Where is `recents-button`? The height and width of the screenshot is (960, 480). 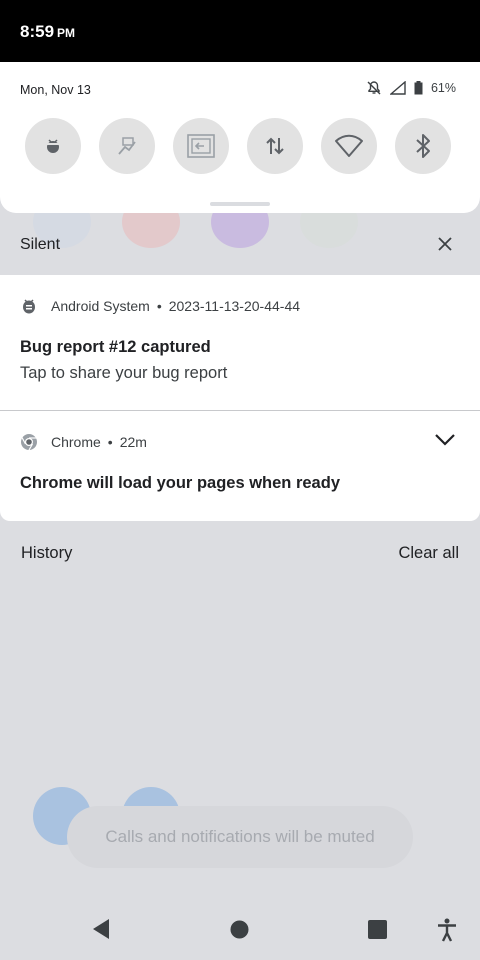 recents-button is located at coordinates (377, 932).